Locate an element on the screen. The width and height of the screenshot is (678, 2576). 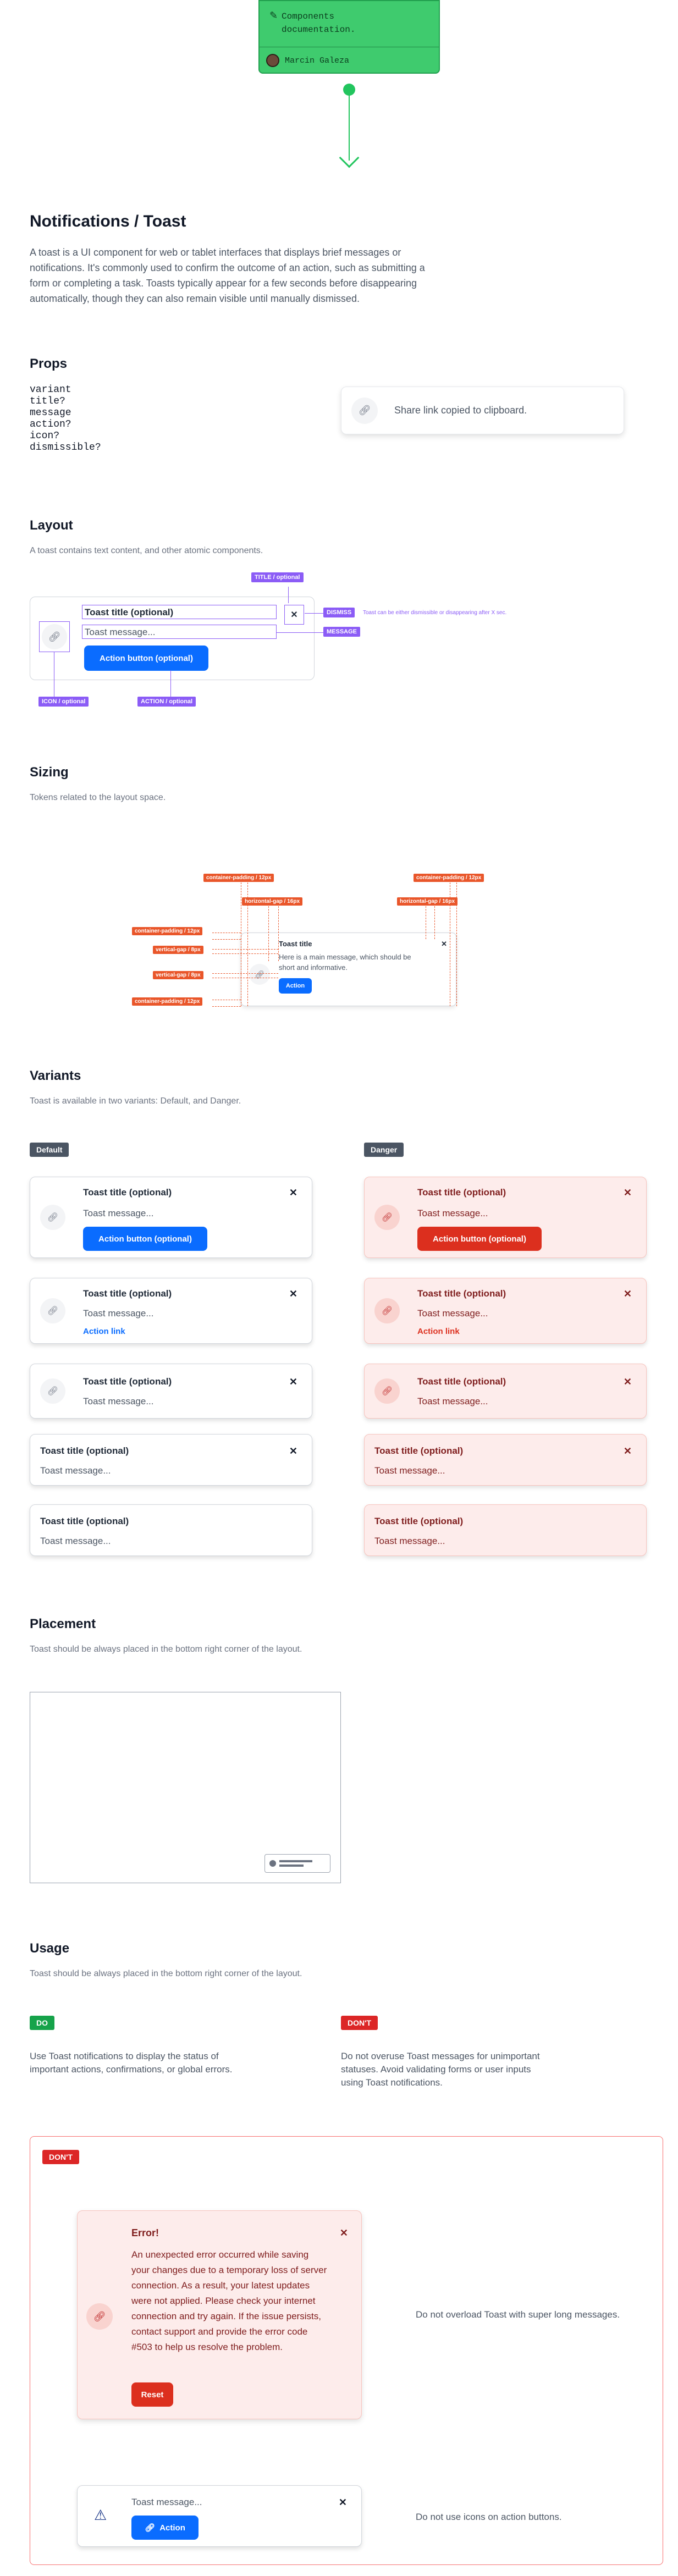
connector-dot is located at coordinates (349, 90).